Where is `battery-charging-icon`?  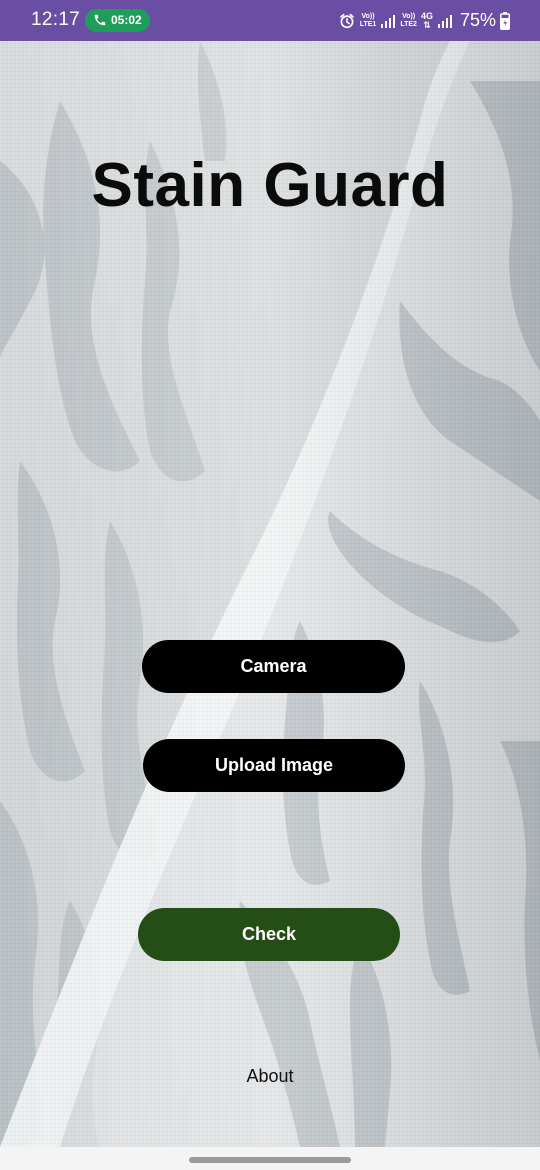 battery-charging-icon is located at coordinates (505, 20).